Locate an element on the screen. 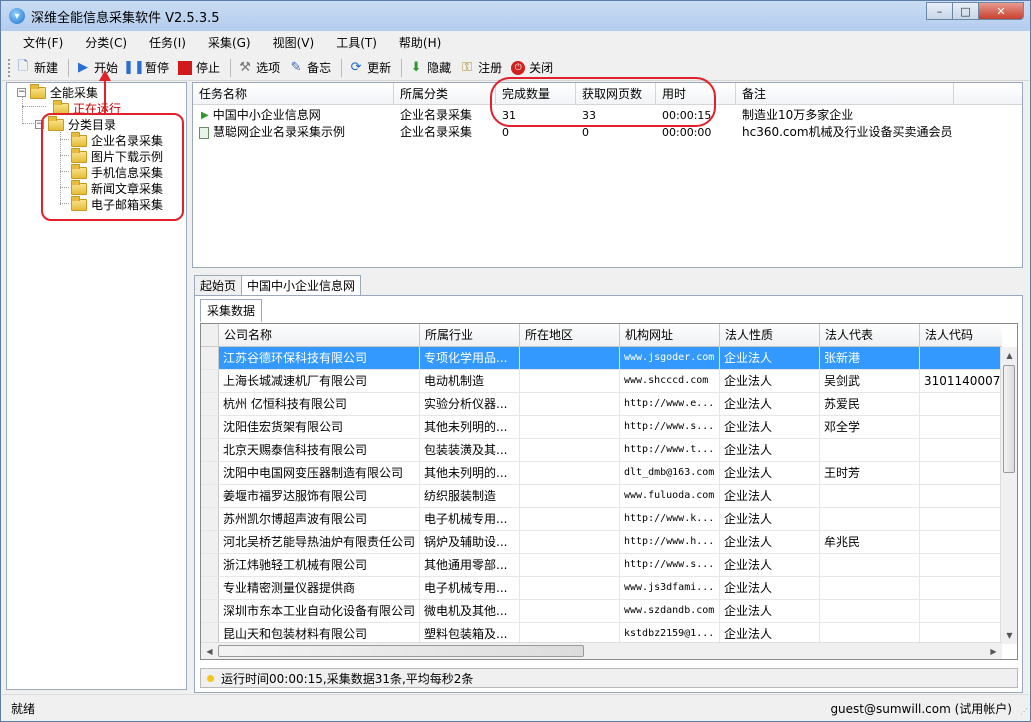 The width and height of the screenshot is (1031, 722). table-cell: www.szdandb.com is located at coordinates (670, 611).